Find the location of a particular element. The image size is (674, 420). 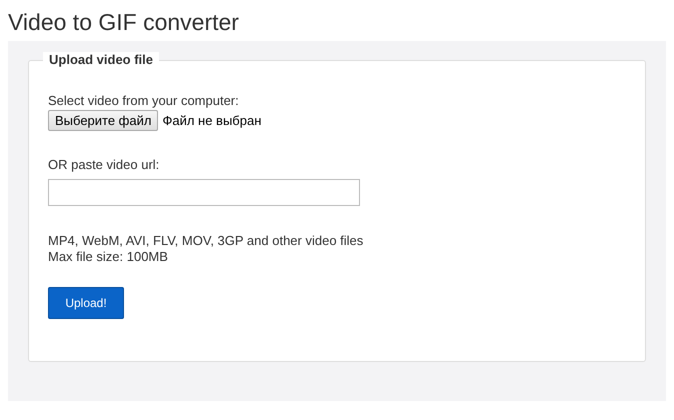

upload-button: Upload! is located at coordinates (86, 303).